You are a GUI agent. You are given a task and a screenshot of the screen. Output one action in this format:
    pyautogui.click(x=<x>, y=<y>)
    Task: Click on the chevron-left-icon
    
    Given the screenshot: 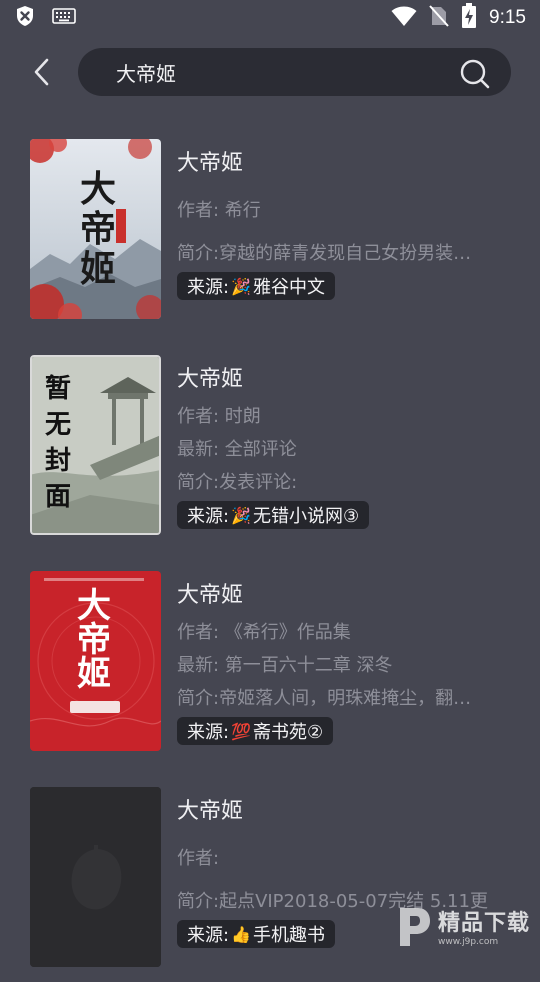 What is the action you would take?
    pyautogui.click(x=42, y=72)
    